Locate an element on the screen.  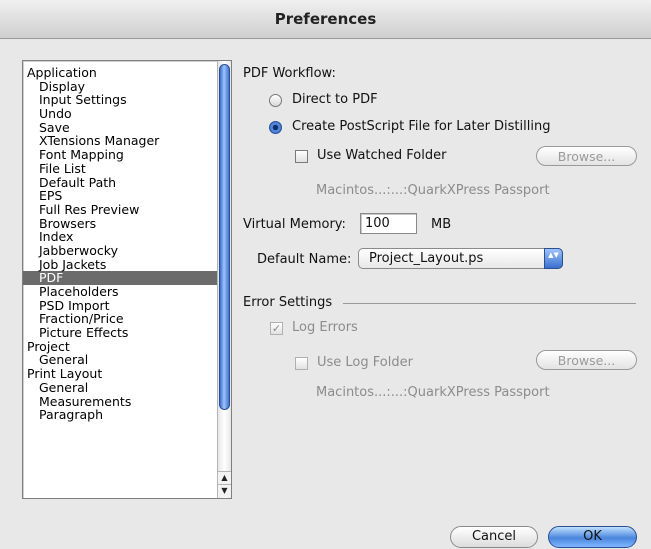
category-item-undo: Undo is located at coordinates (121, 114).